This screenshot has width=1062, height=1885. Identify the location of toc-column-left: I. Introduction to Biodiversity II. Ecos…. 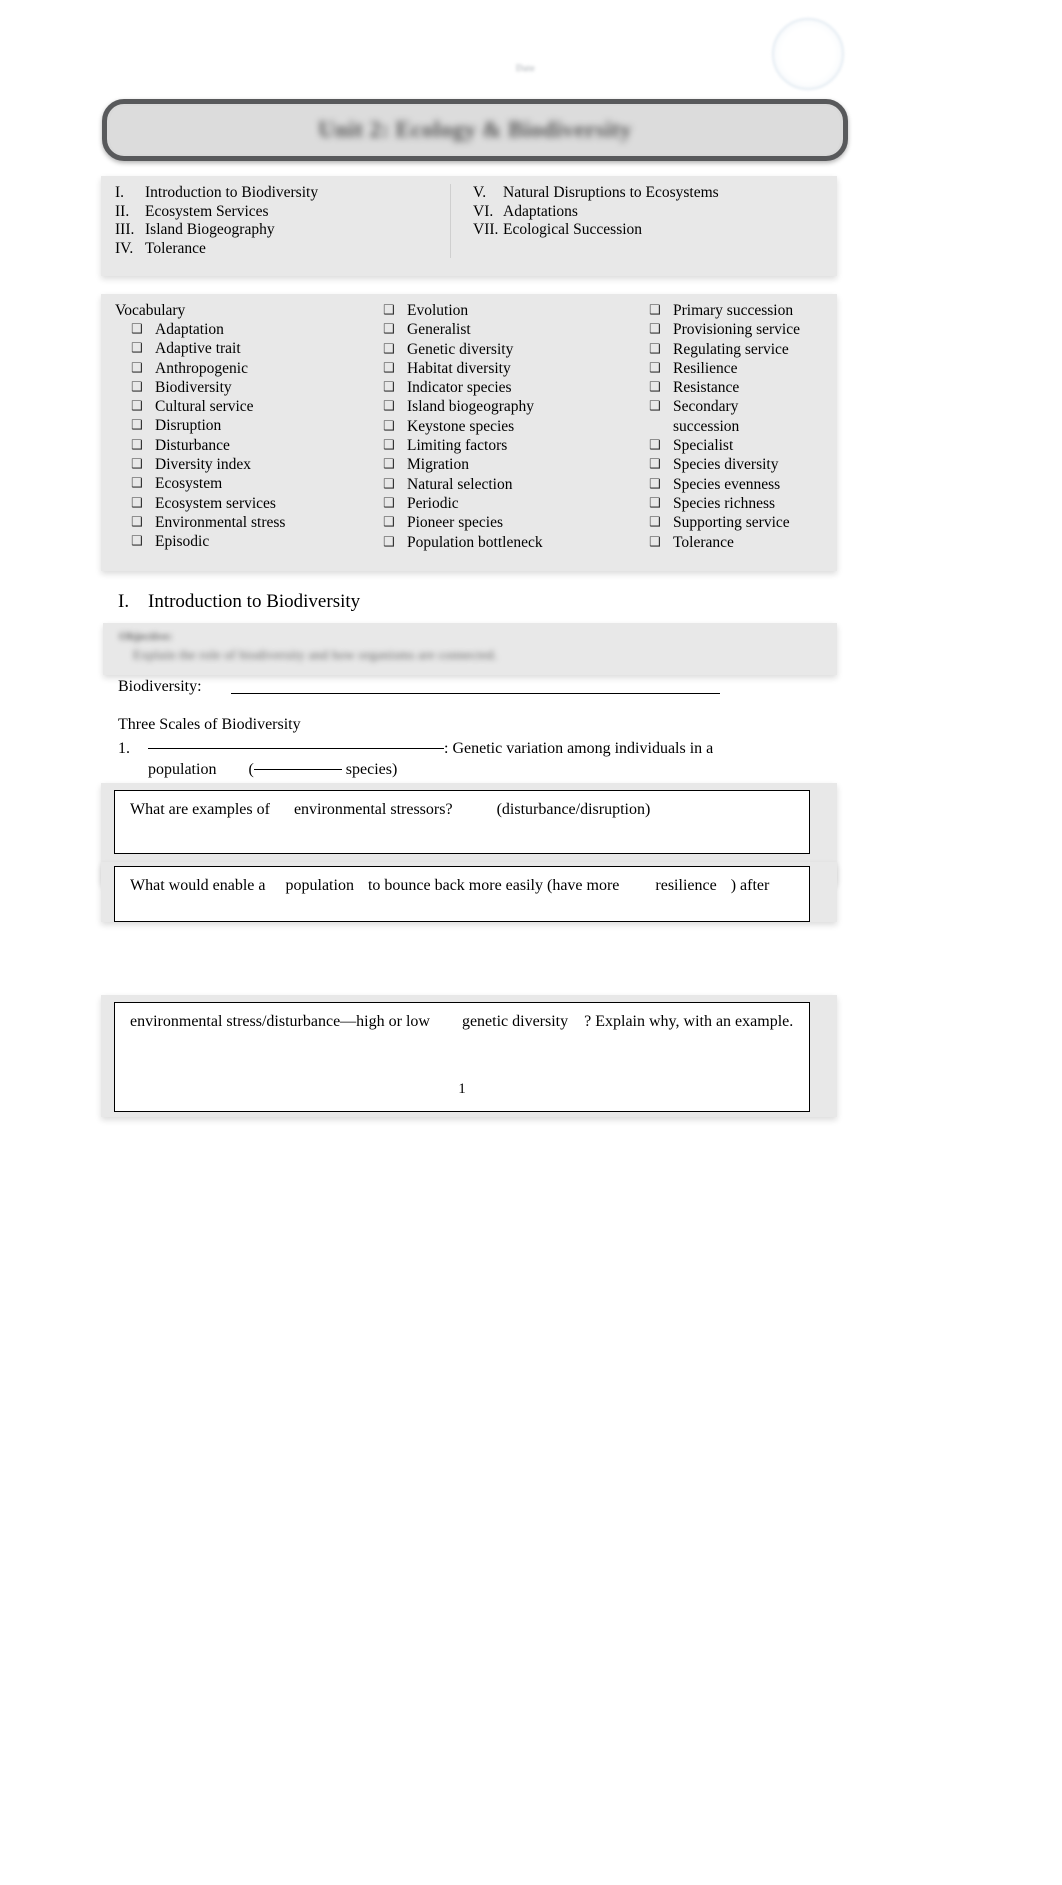
(276, 221).